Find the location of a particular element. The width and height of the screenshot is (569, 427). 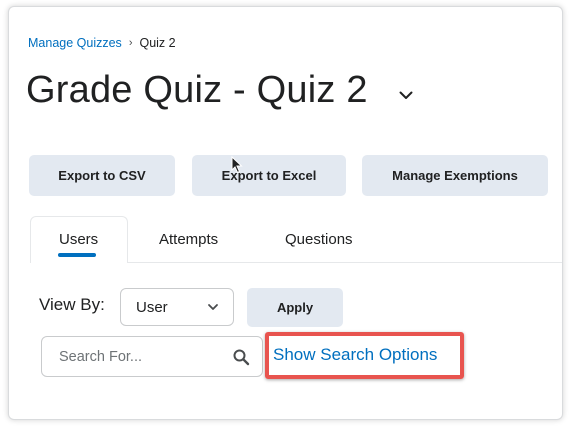

search-icon is located at coordinates (241, 357).